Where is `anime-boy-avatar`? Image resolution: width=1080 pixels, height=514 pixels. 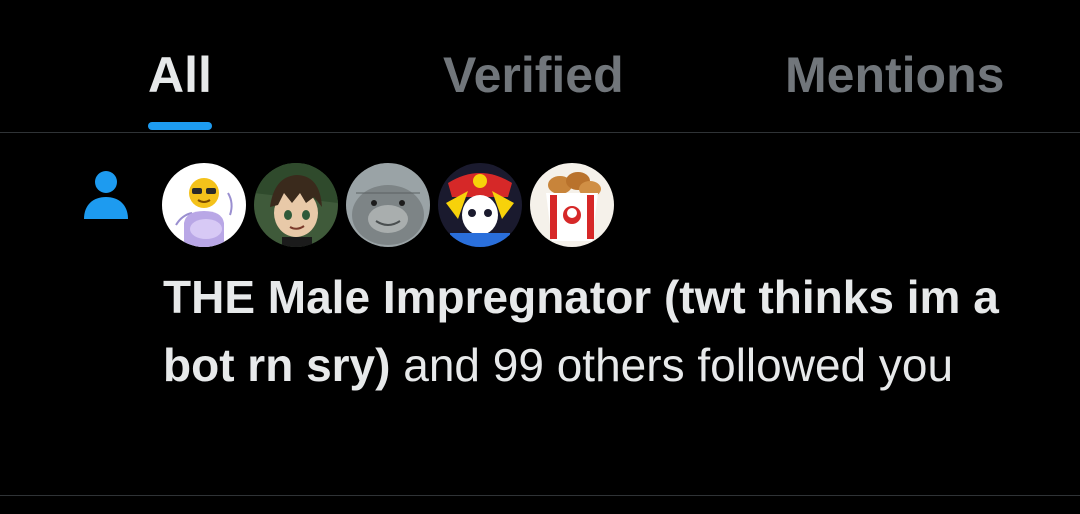 anime-boy-avatar is located at coordinates (296, 205).